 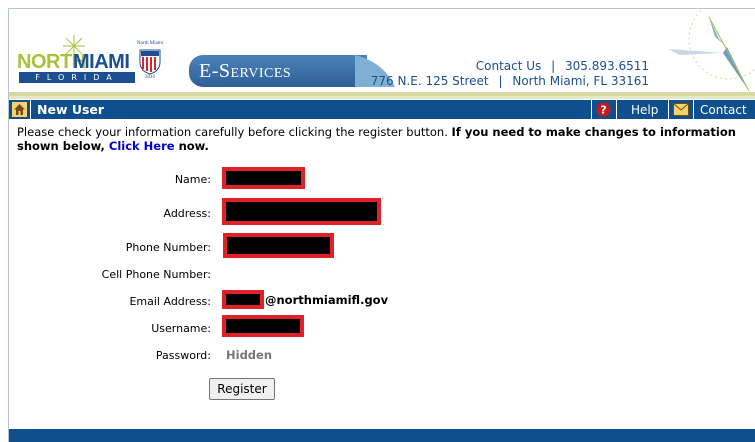 I want to click on password-label: Password:, so click(x=183, y=355).